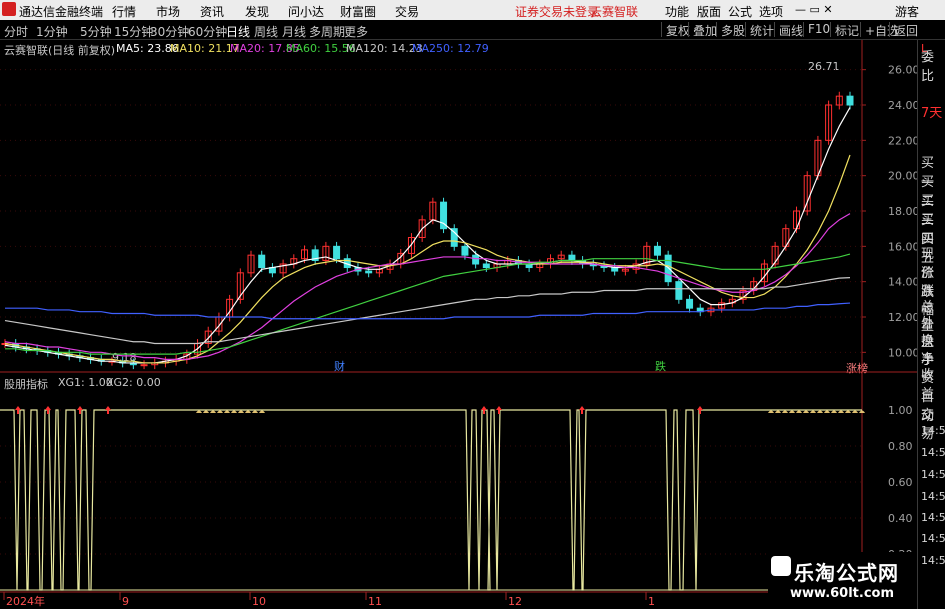 The image size is (945, 609). What do you see at coordinates (730, 30) in the screenshot?
I see `toolbar-multi: 多股` at bounding box center [730, 30].